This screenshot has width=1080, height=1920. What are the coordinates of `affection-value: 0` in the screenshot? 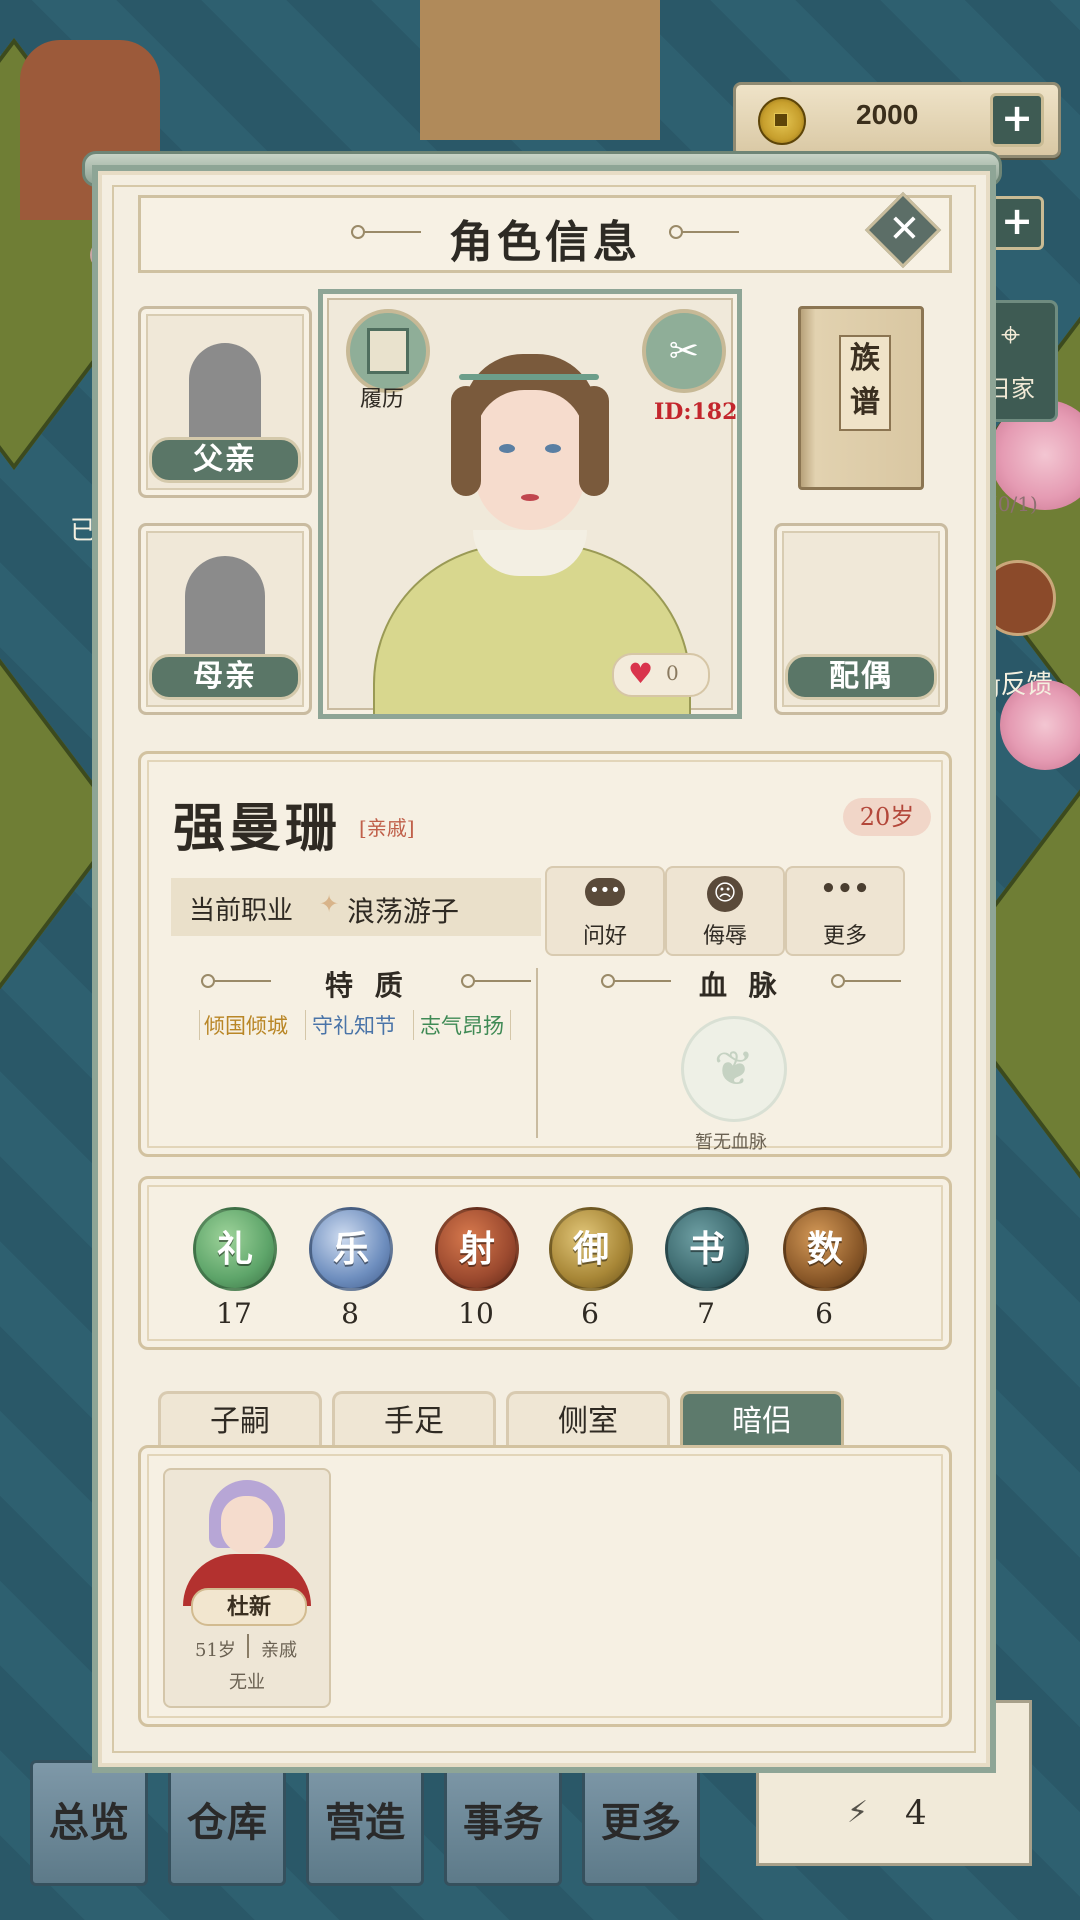 It's located at (672, 673).